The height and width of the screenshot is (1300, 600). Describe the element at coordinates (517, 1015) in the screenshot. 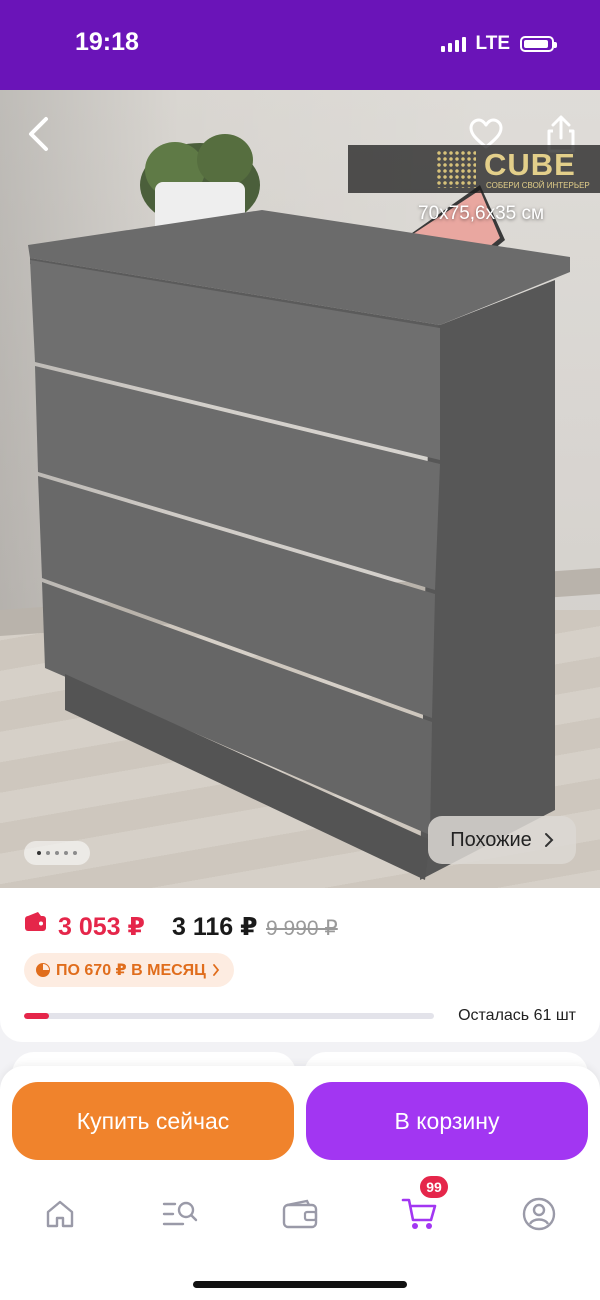

I see `stock-remaining: Осталась 61 шт` at that location.